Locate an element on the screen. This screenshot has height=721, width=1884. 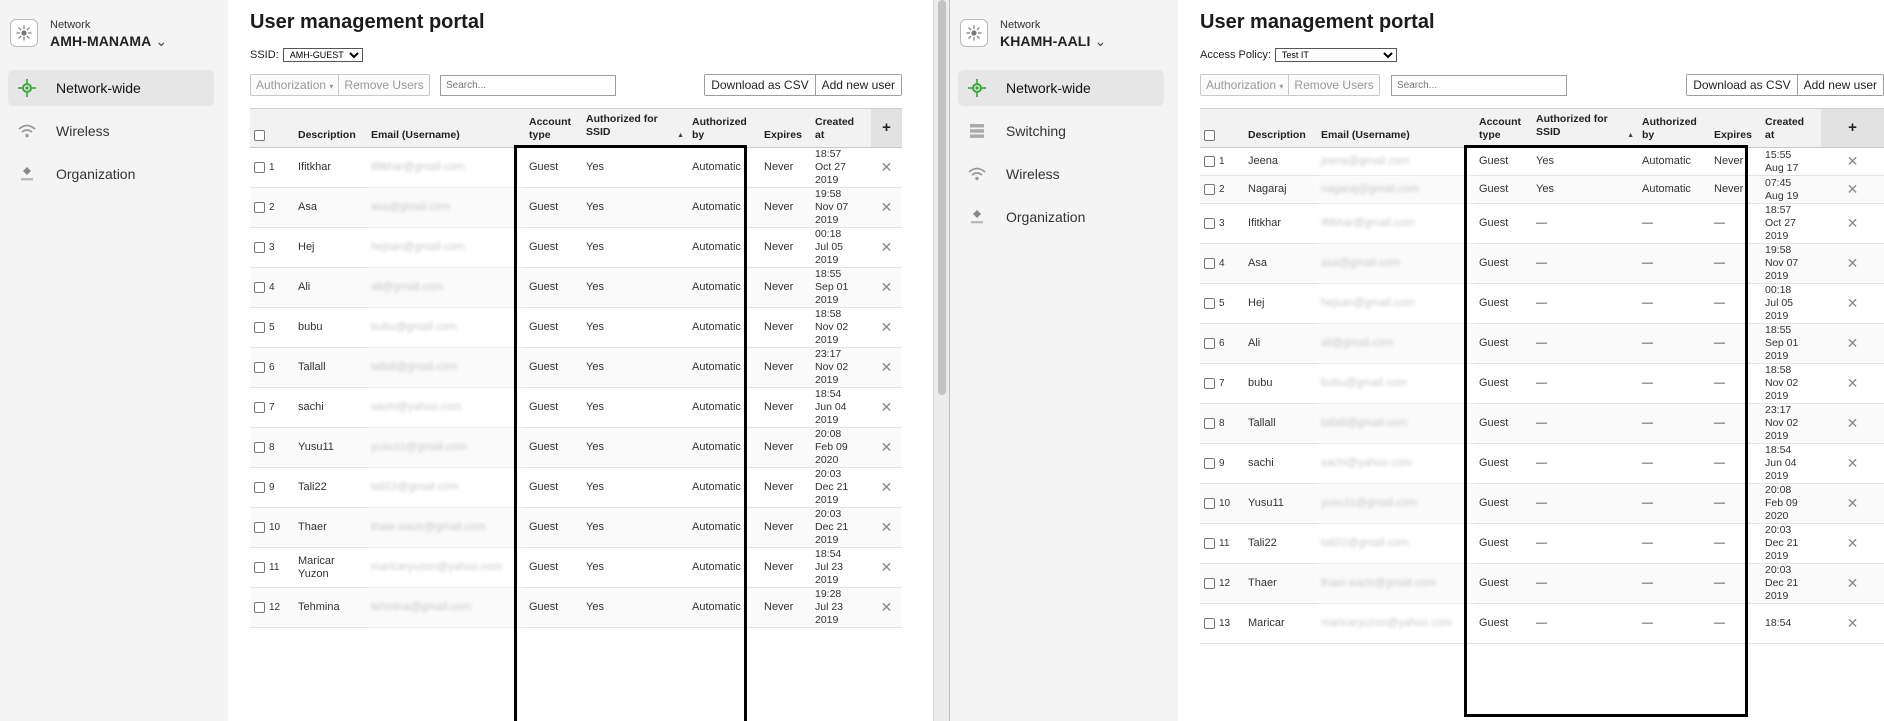
window-scrollbar is located at coordinates (941, 360).